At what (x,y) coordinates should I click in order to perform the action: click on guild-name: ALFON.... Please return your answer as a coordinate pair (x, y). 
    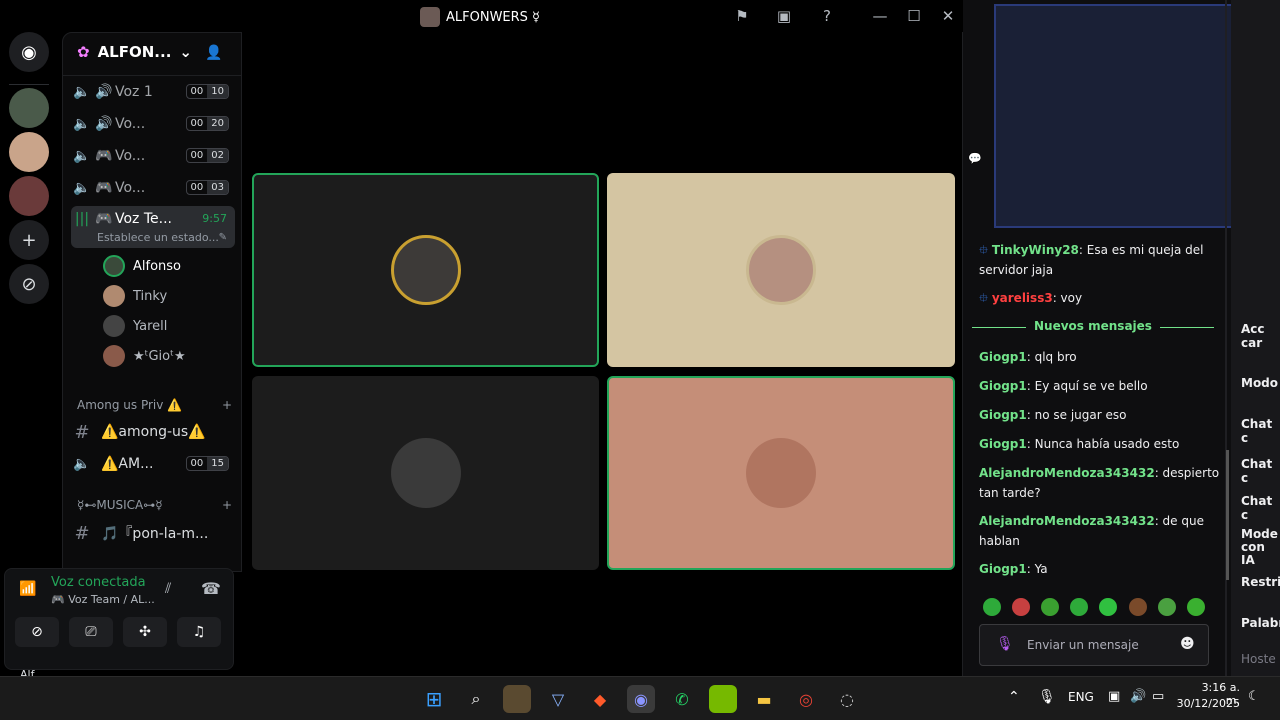
    Looking at the image, I should click on (134, 52).